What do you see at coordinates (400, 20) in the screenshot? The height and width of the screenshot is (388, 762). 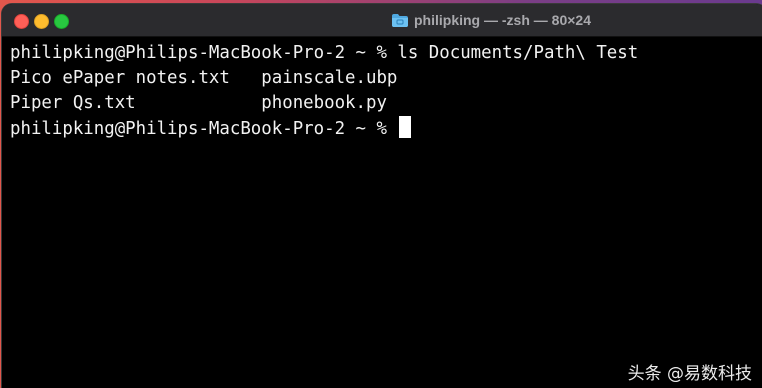 I see `folder-icon` at bounding box center [400, 20].